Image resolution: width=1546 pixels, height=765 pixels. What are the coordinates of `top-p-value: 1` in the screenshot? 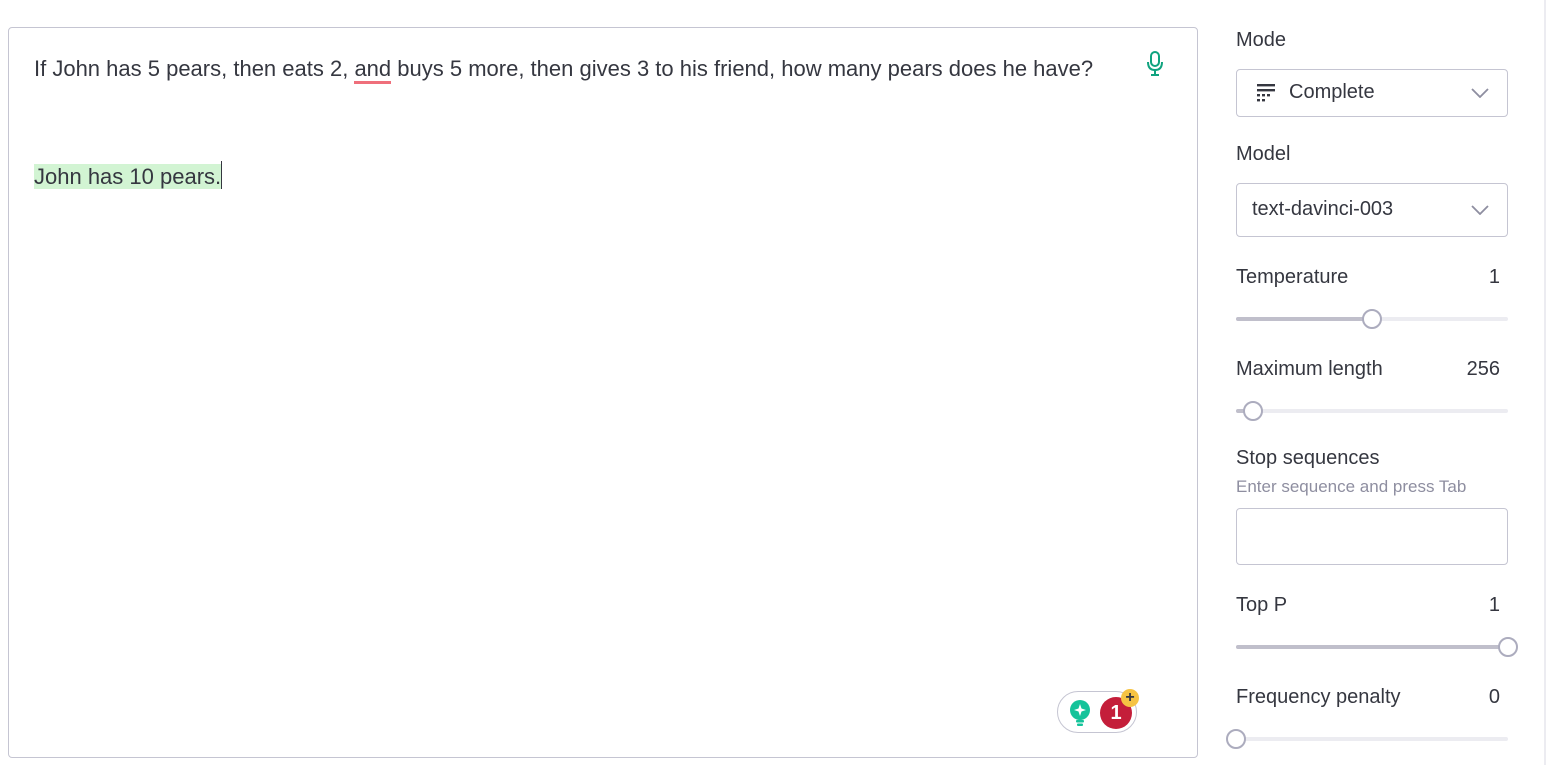 It's located at (1494, 605).